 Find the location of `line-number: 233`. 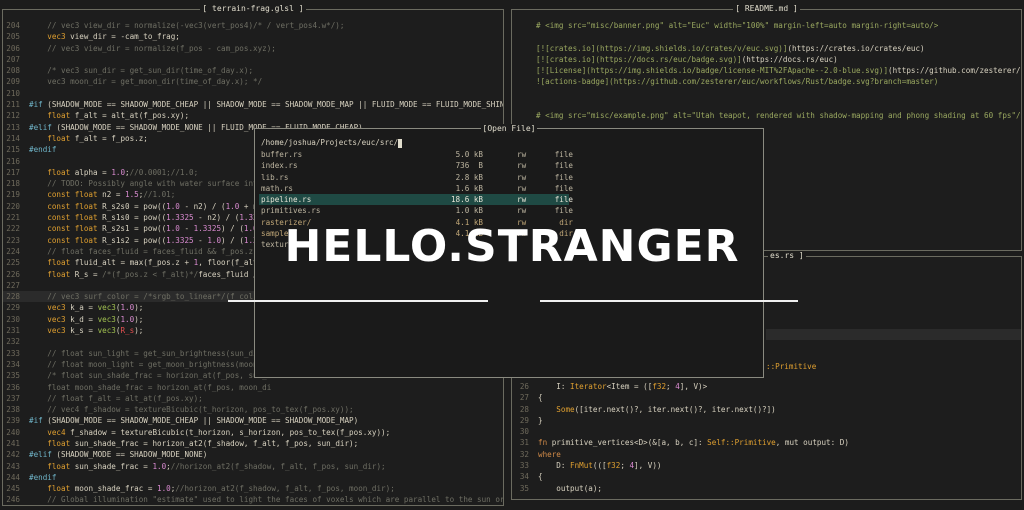

line-number: 233 is located at coordinates (13, 353).